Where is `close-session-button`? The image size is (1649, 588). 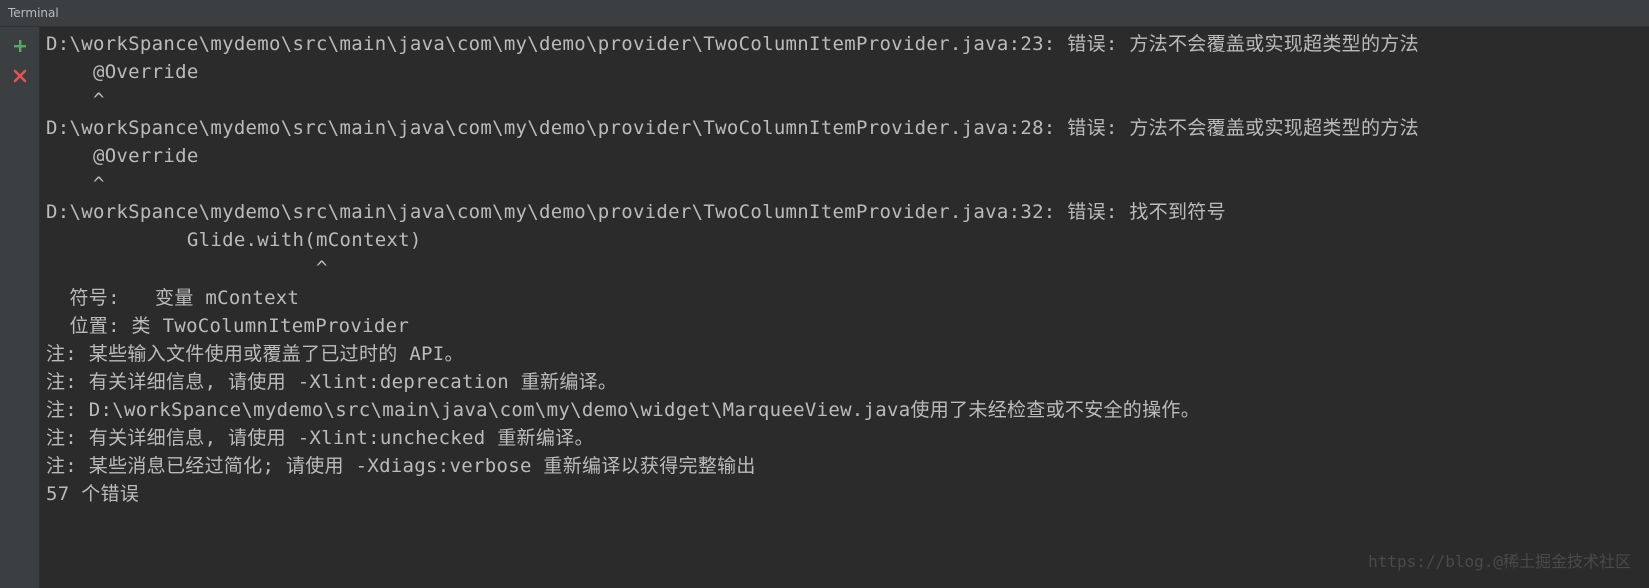
close-session-button is located at coordinates (20, 76).